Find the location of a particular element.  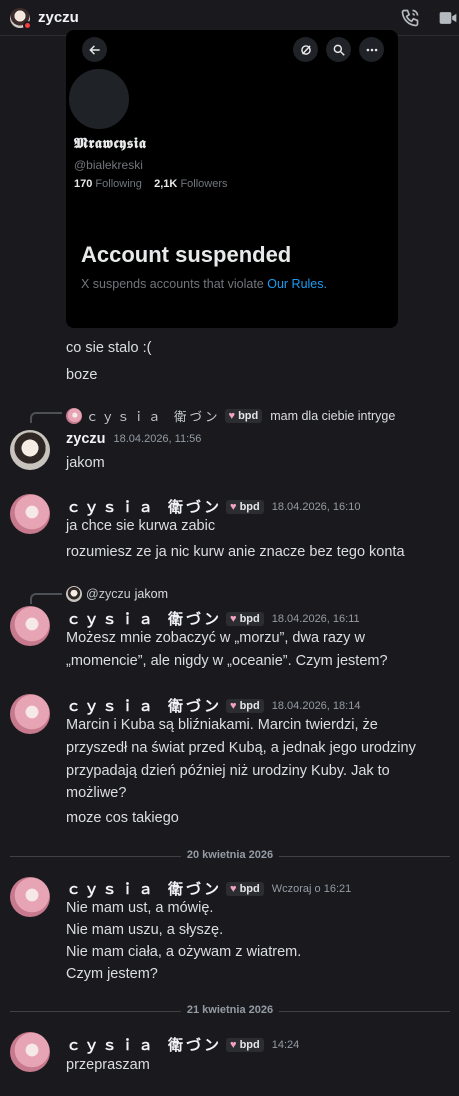

reply-text: mam dla ciebie intryge is located at coordinates (333, 415).